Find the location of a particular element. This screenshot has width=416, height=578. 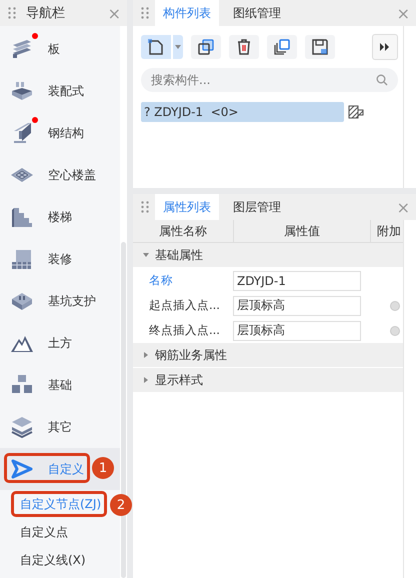

nav-item: 其它 is located at coordinates (60, 427).